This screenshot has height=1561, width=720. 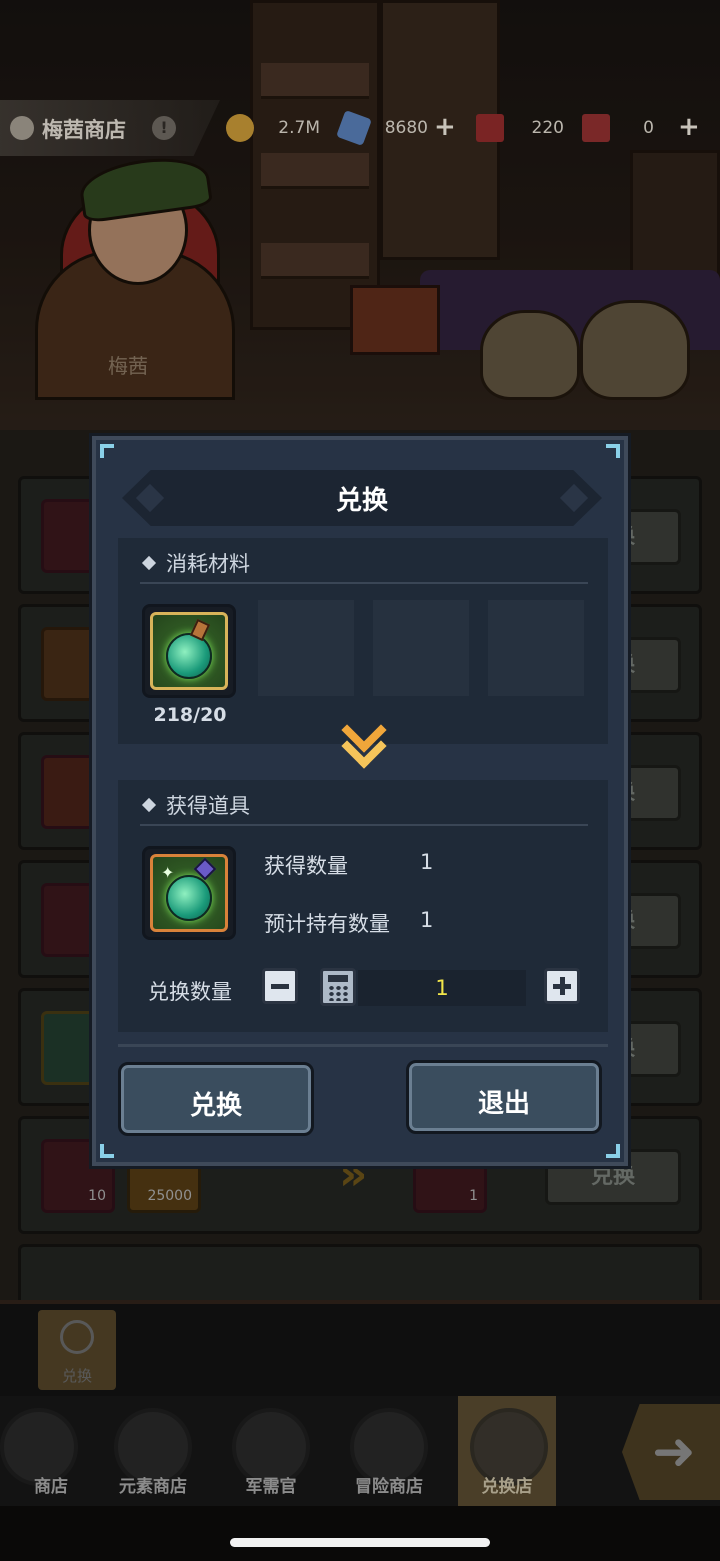 I want to click on dialog-header: 兑换, so click(x=362, y=498).